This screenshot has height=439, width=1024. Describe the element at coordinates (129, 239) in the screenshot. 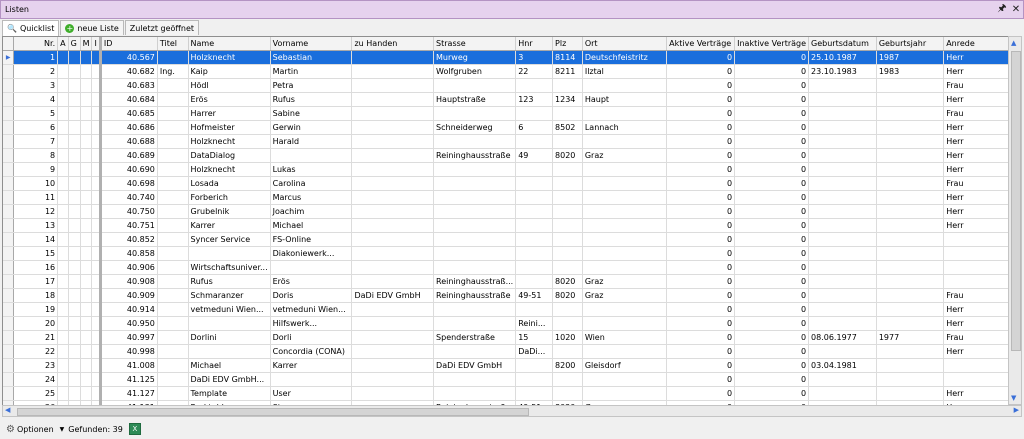

I see `table-cell: 40.852` at that location.